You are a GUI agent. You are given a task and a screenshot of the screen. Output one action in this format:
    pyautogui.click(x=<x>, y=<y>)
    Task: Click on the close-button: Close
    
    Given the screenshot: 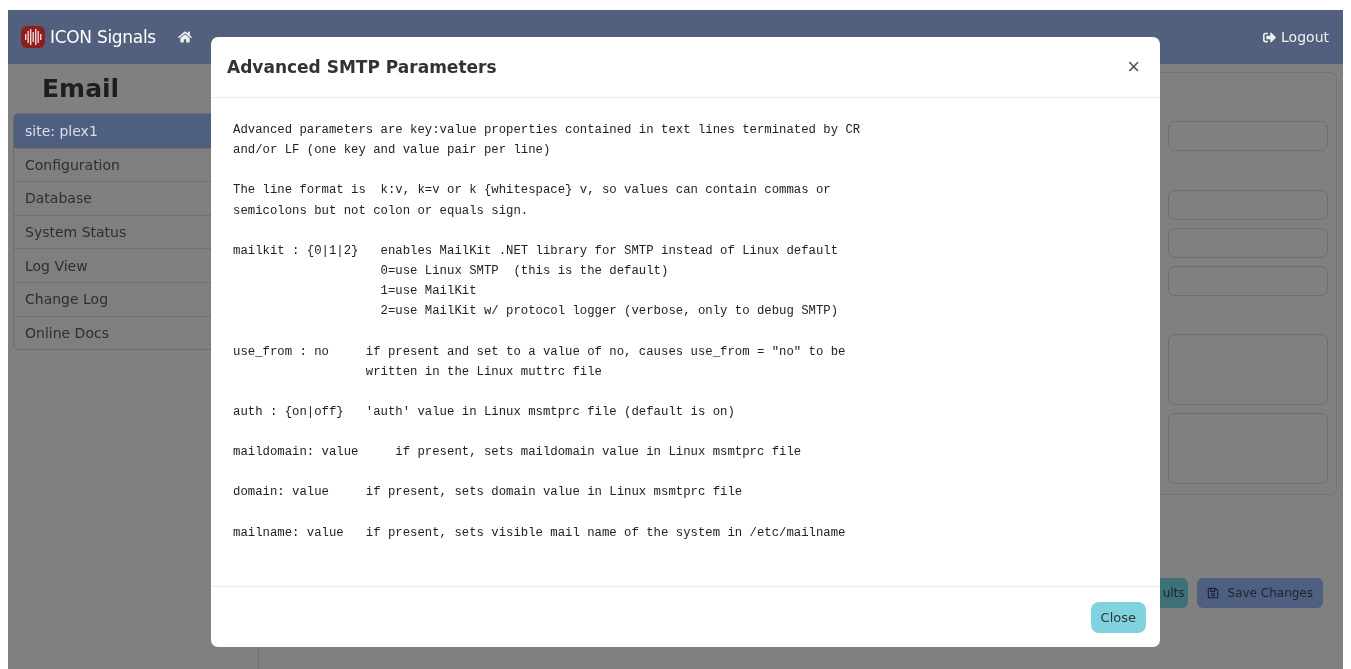 What is the action you would take?
    pyautogui.click(x=1118, y=617)
    